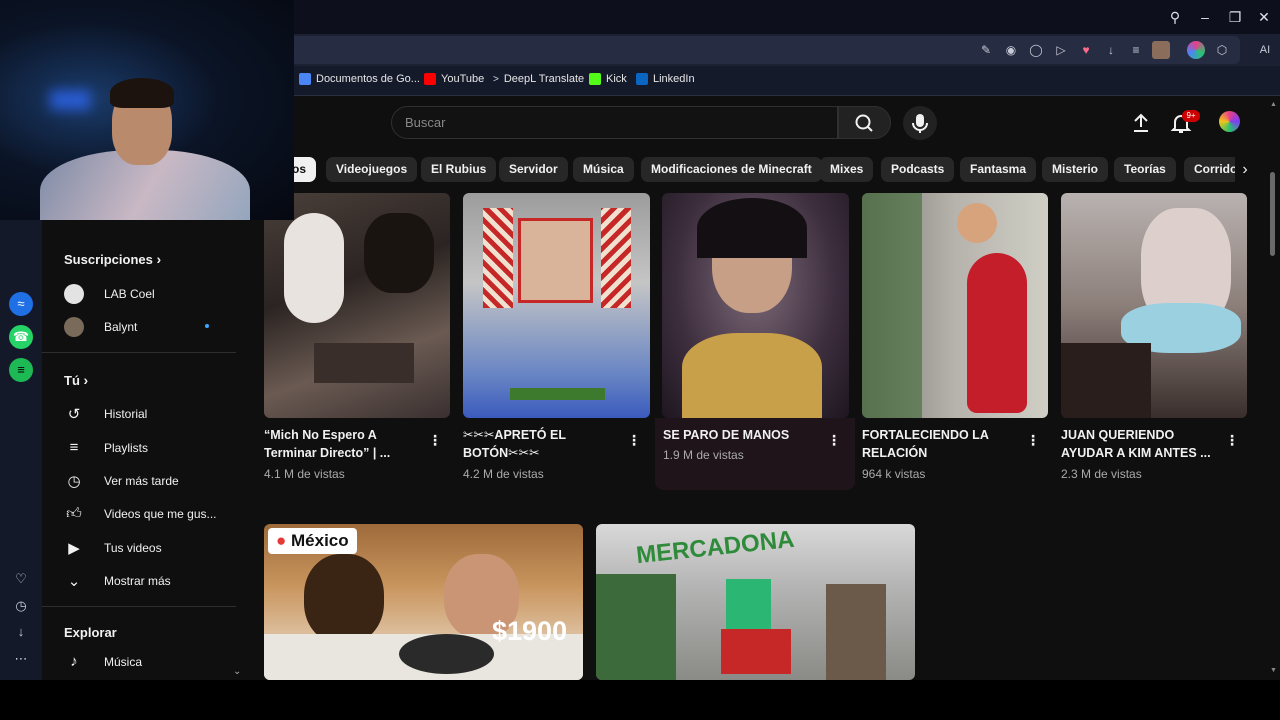 The width and height of the screenshot is (1280, 720). Describe the element at coordinates (603, 169) in the screenshot. I see `chip-musica: Música` at that location.